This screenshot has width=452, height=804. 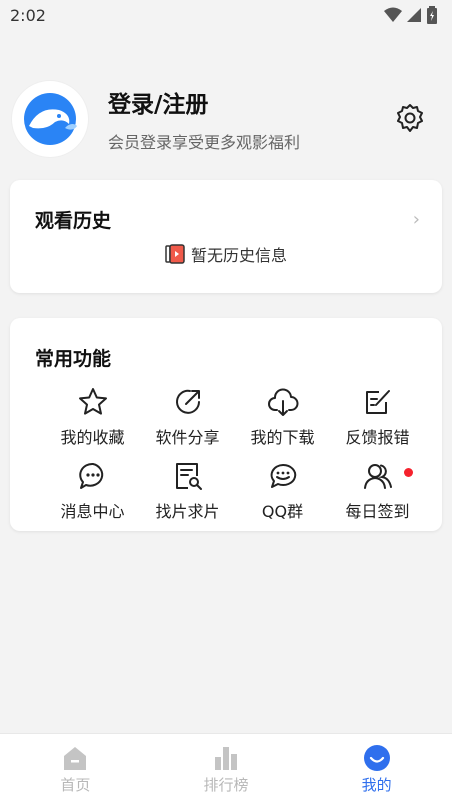 I want to click on signal-icon, so click(x=414, y=15).